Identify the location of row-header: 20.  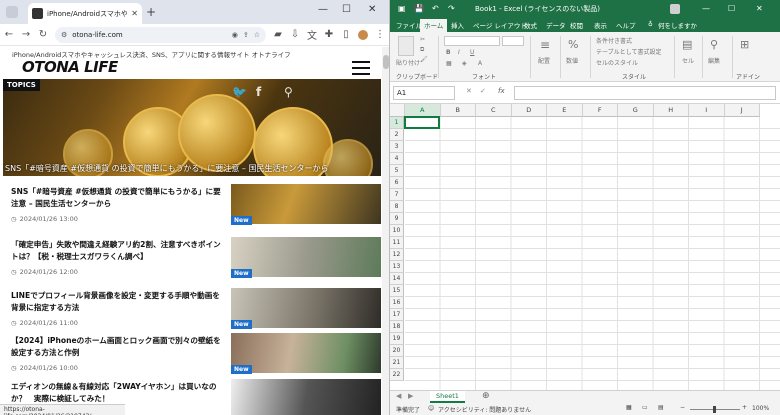
(397, 351).